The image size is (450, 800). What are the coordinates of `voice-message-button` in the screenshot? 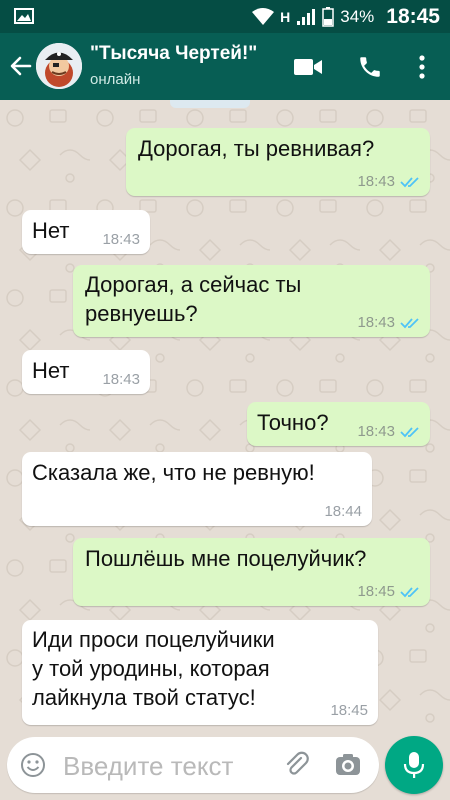 It's located at (414, 765).